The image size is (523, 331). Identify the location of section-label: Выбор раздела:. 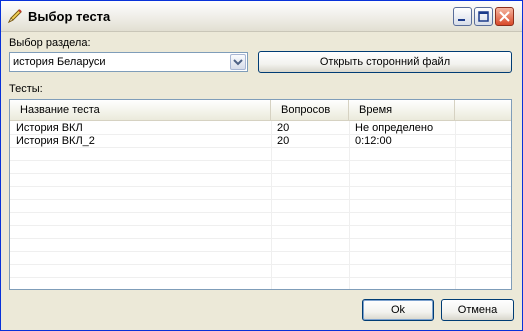
(50, 43).